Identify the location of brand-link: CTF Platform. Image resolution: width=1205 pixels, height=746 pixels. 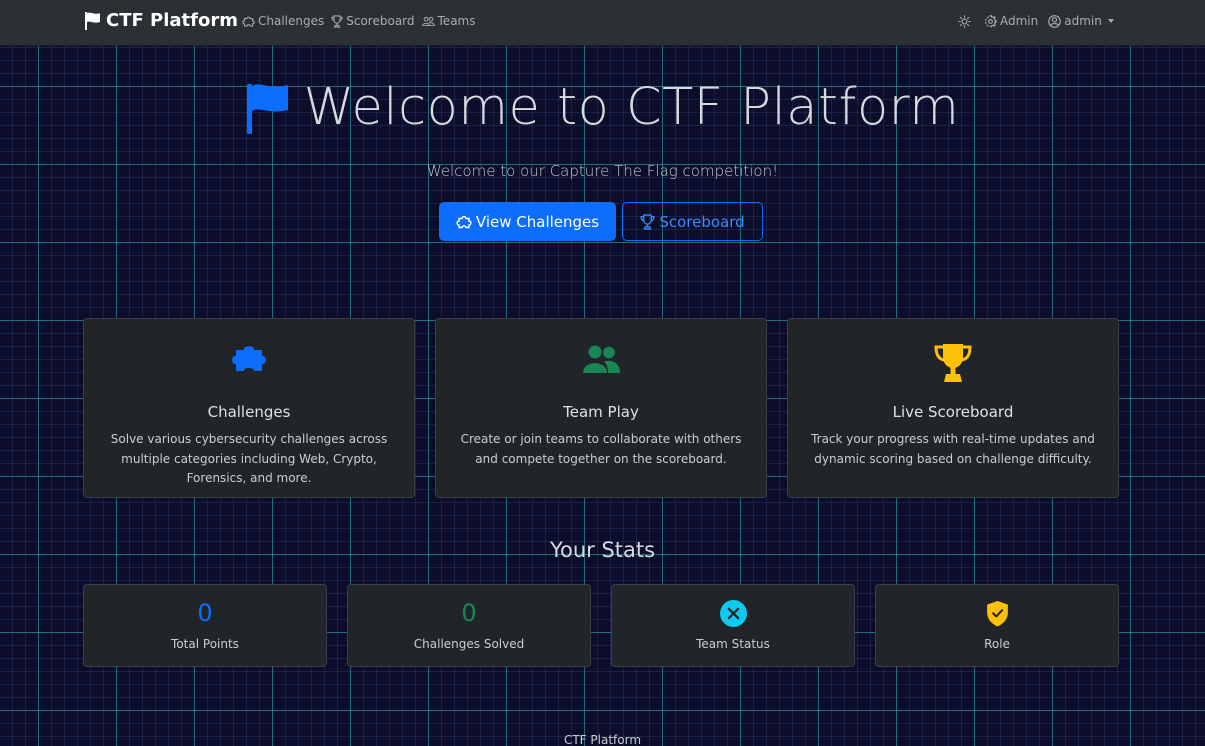
(161, 20).